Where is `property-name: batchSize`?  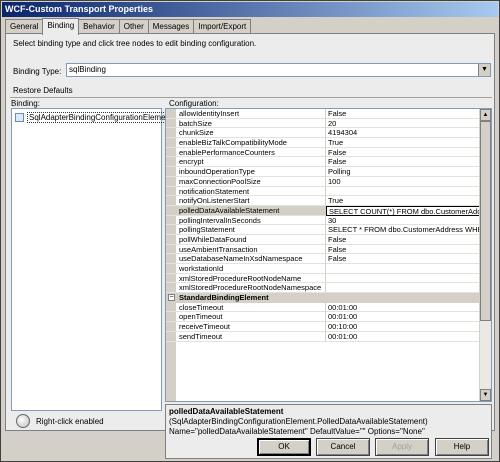
property-name: batchSize is located at coordinates (246, 123).